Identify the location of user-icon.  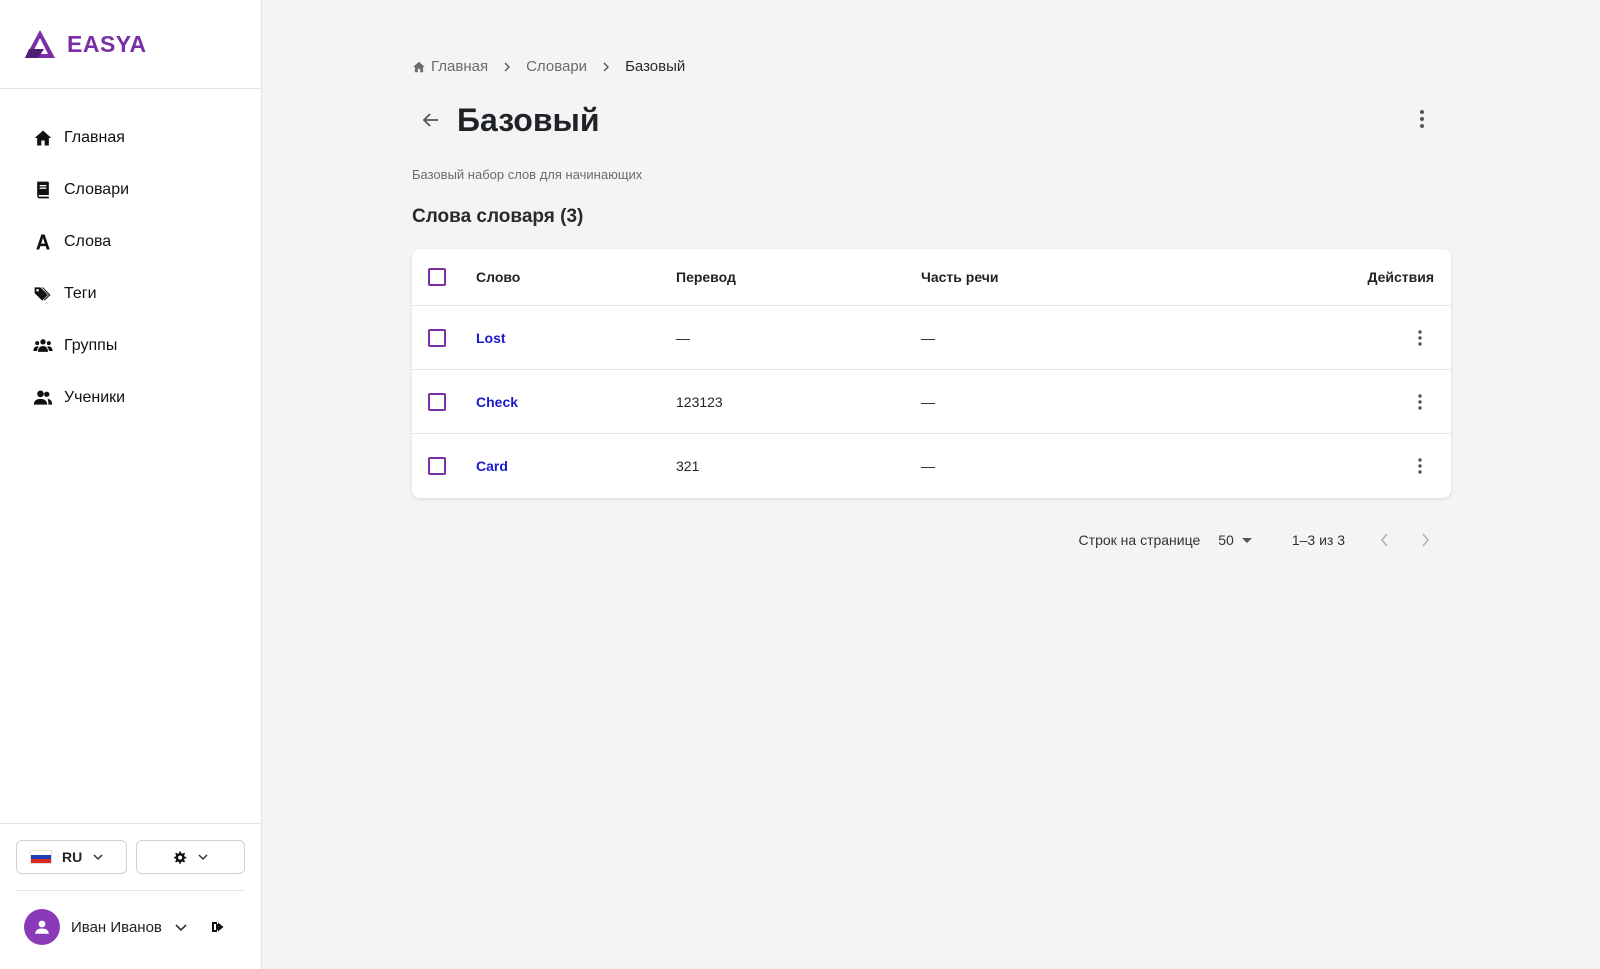
(42, 927).